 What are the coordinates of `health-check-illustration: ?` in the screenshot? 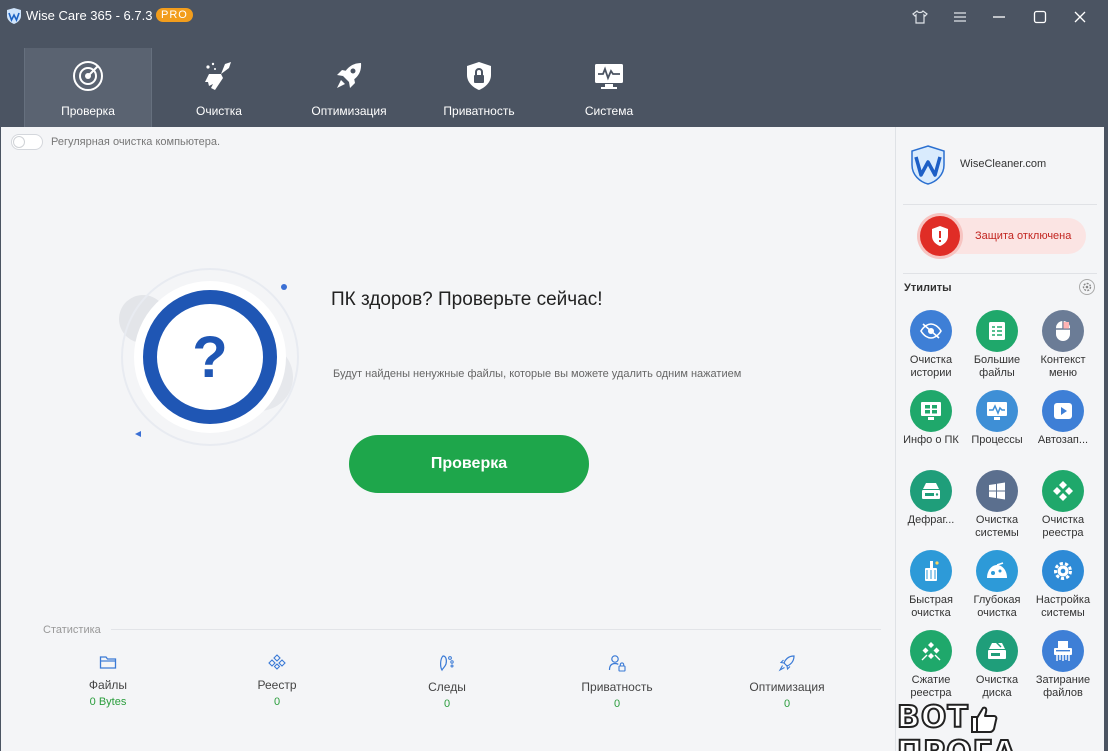 It's located at (209, 357).